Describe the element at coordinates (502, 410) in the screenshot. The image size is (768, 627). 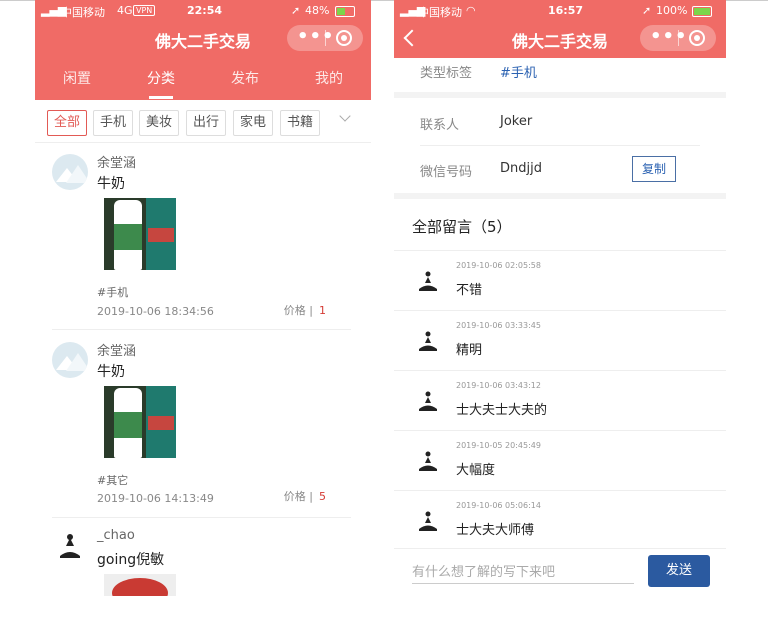
I see `comment-text: 士大夫士大夫的` at that location.